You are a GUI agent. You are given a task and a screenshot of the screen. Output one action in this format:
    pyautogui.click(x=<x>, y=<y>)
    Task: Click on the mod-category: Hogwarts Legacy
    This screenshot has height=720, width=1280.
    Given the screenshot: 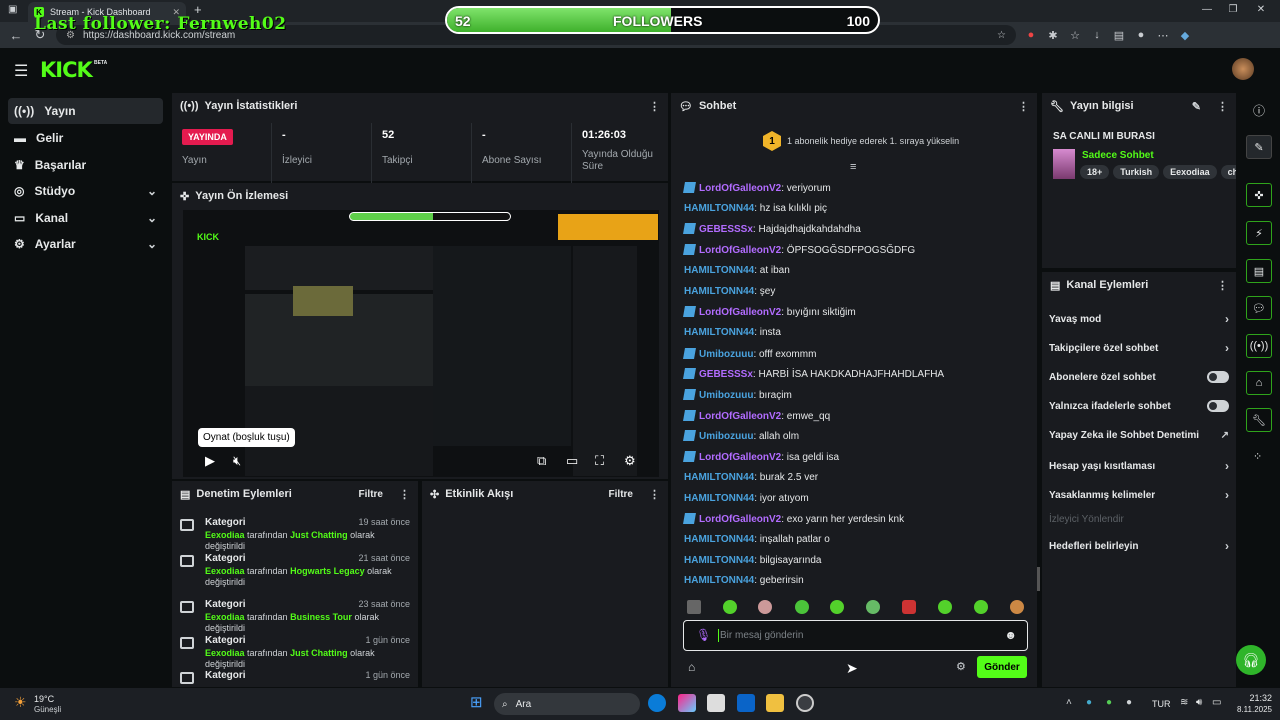 What is the action you would take?
    pyautogui.click(x=327, y=571)
    